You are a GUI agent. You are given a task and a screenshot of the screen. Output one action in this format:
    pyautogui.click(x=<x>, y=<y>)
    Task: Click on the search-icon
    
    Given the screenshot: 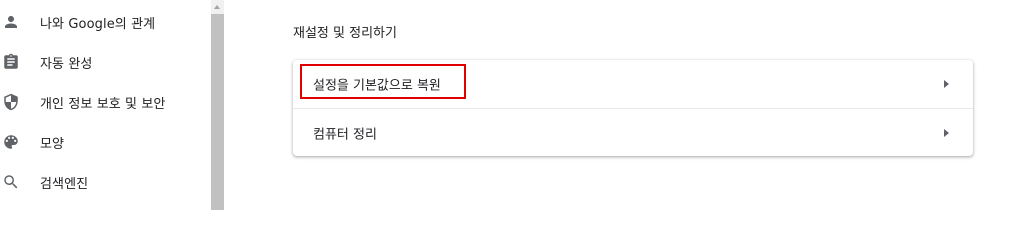 What is the action you would take?
    pyautogui.click(x=11, y=182)
    